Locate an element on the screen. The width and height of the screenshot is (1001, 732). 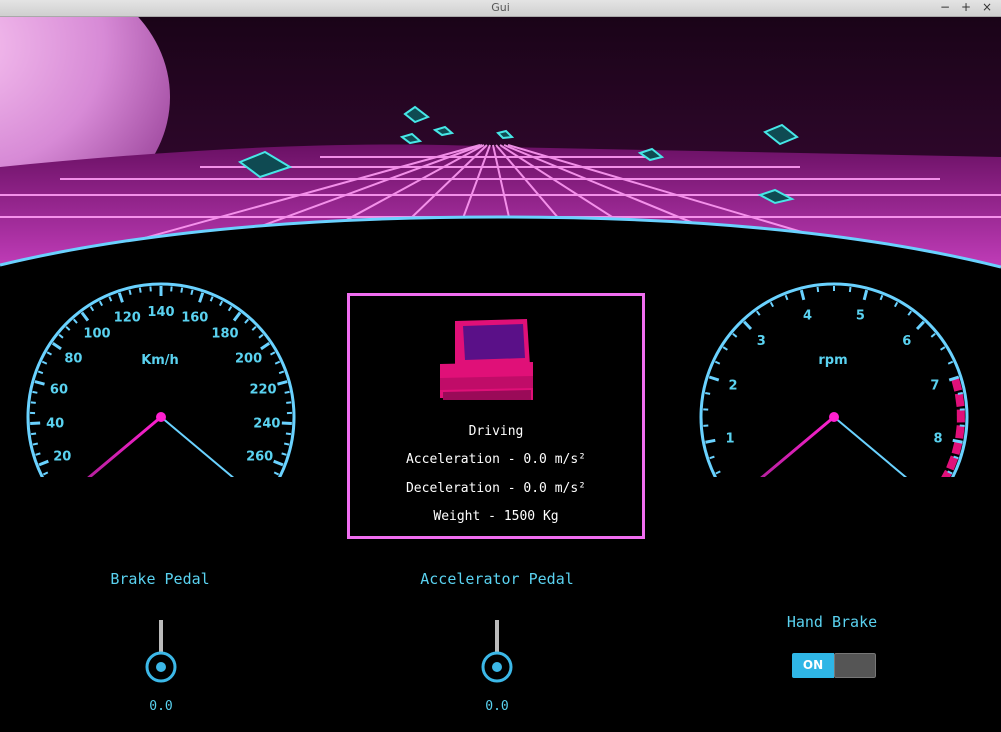
minimize-icon: − is located at coordinates (945, 8).